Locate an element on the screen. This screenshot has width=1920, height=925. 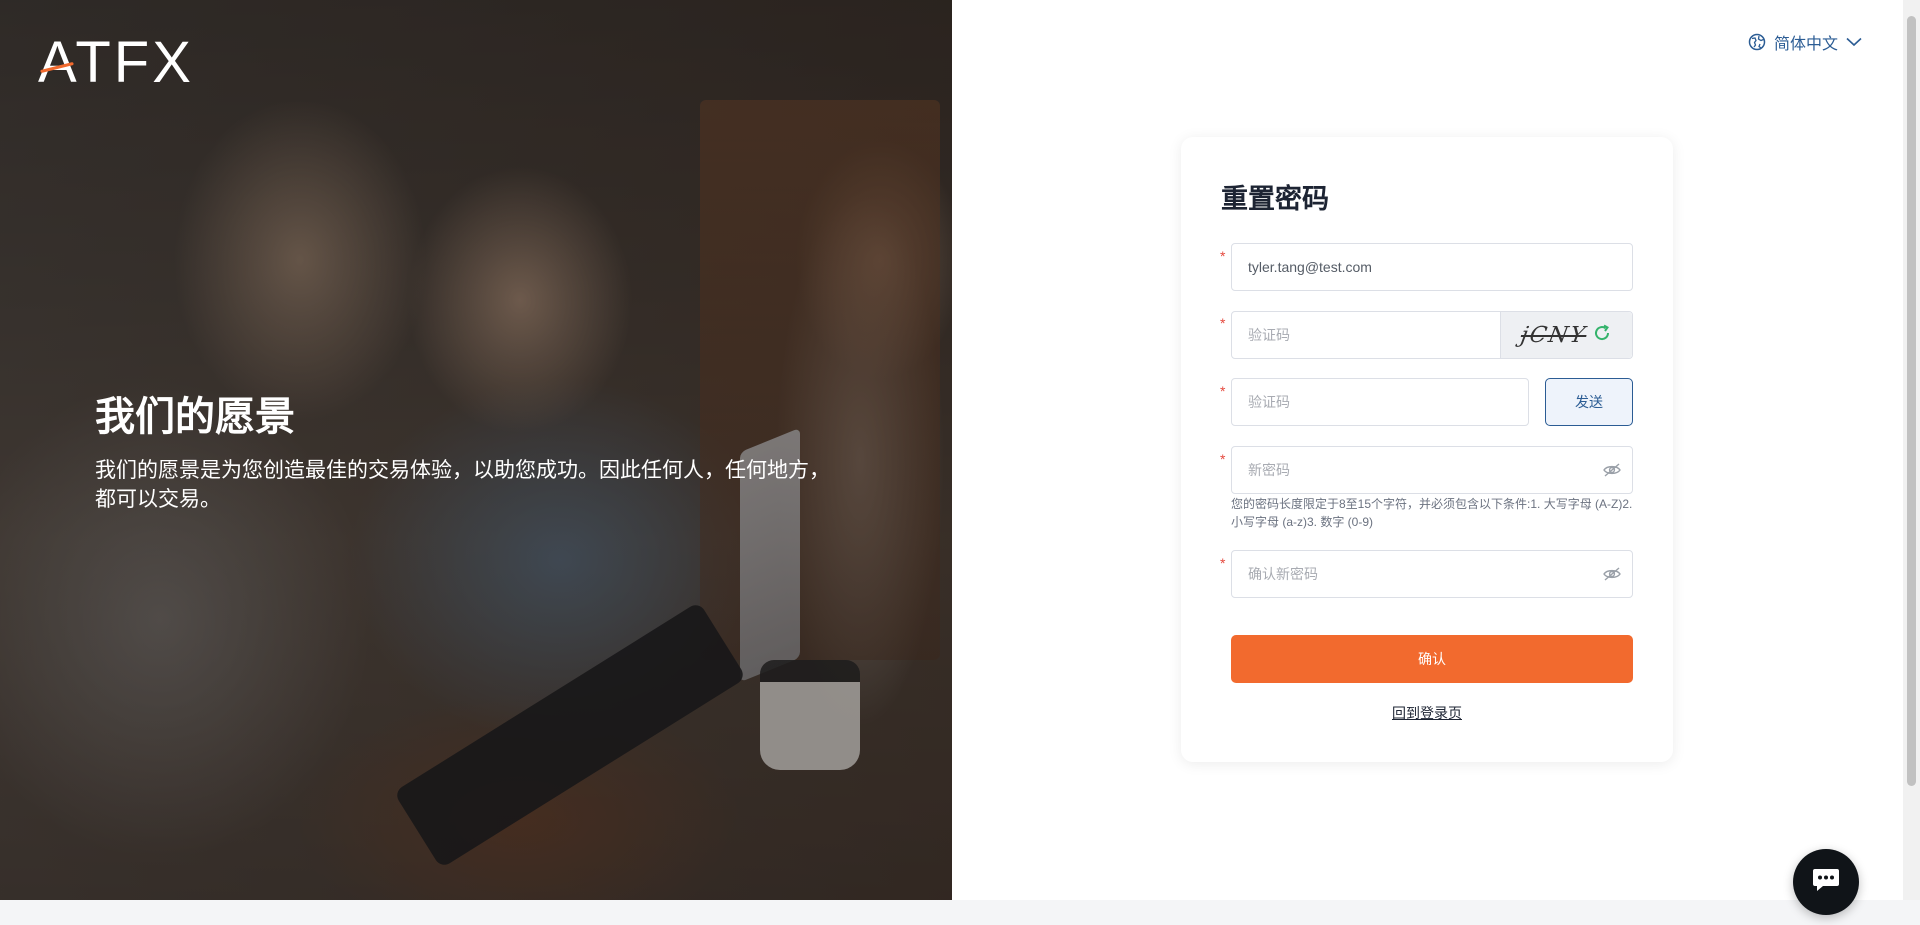
hero-title: 我们的愿景 is located at coordinates (195, 417).